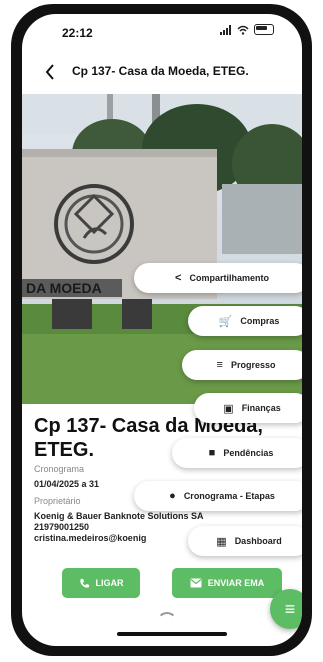  I want to click on dashboard-icon: ▦, so click(221, 541).